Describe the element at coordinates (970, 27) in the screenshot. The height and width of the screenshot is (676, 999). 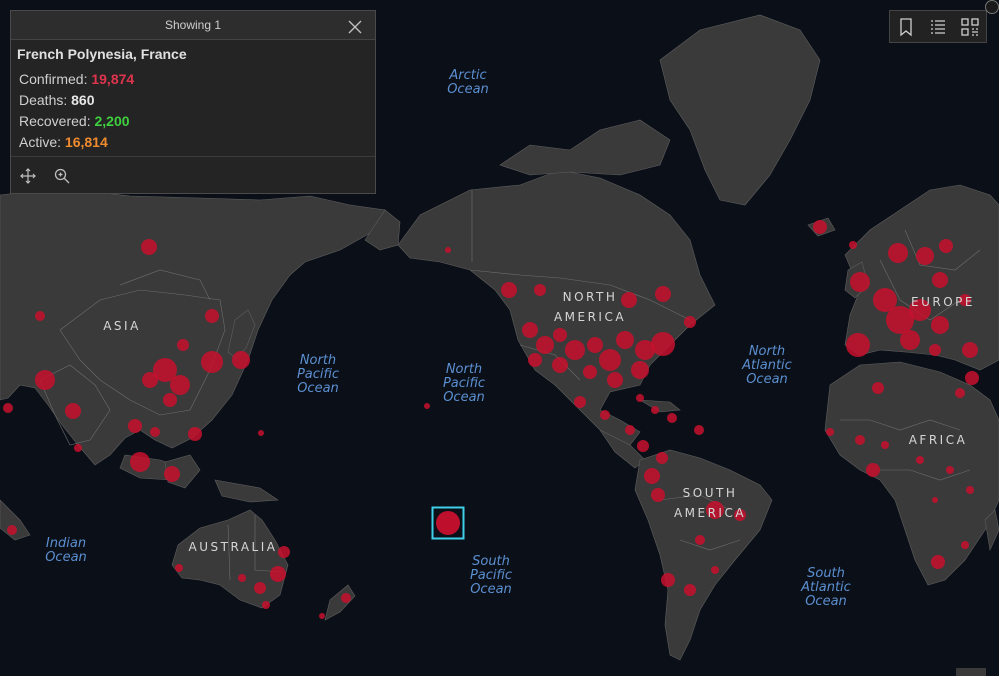
I see `qr-grid-icon` at that location.